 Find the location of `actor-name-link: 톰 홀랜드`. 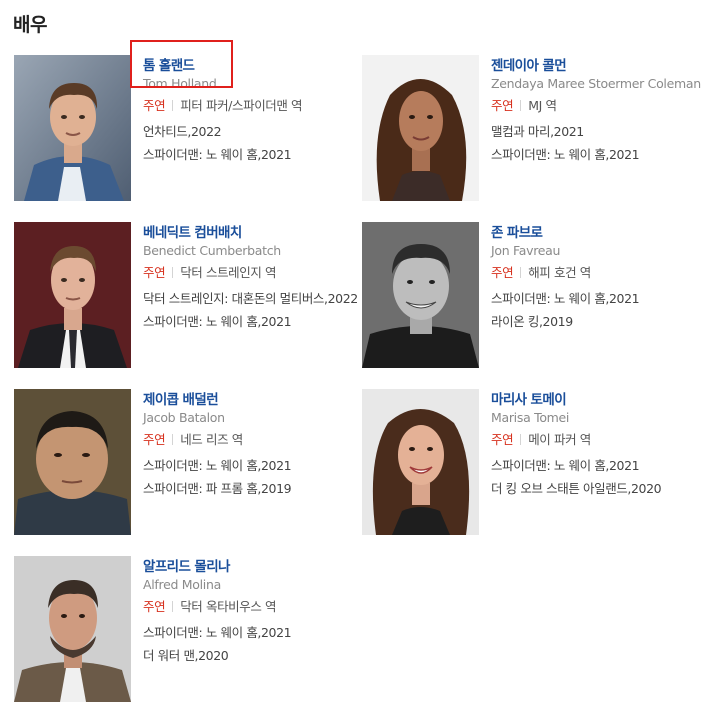

actor-name-link: 톰 홀랜드 is located at coordinates (169, 66).